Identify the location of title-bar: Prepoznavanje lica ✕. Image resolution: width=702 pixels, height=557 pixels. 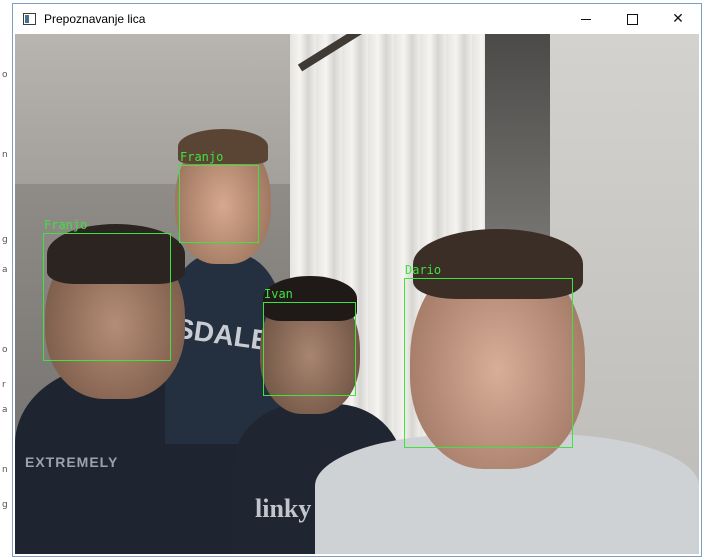
(357, 19).